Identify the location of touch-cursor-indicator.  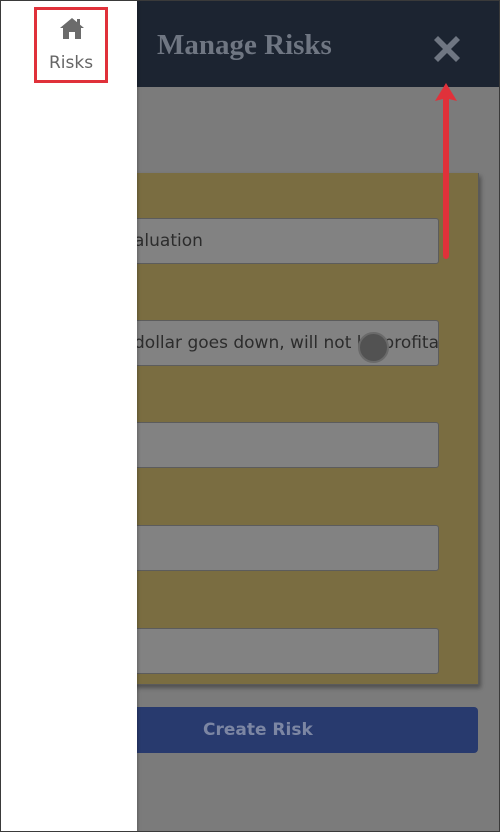
(373, 347).